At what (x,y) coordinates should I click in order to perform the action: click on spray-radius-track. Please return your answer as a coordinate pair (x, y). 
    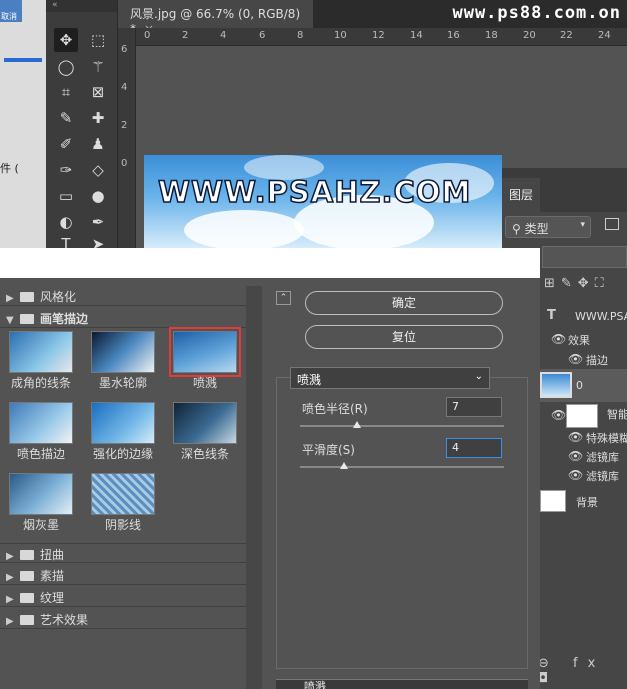
    Looking at the image, I should click on (402, 426).